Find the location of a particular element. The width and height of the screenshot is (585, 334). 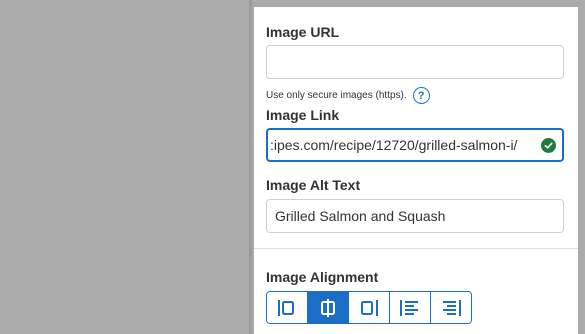

align-center-icon is located at coordinates (328, 307).